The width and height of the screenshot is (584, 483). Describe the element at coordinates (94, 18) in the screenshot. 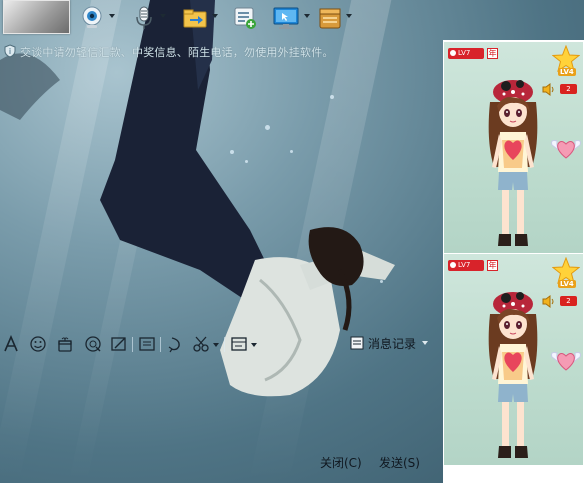

I see `webcam-icon` at that location.